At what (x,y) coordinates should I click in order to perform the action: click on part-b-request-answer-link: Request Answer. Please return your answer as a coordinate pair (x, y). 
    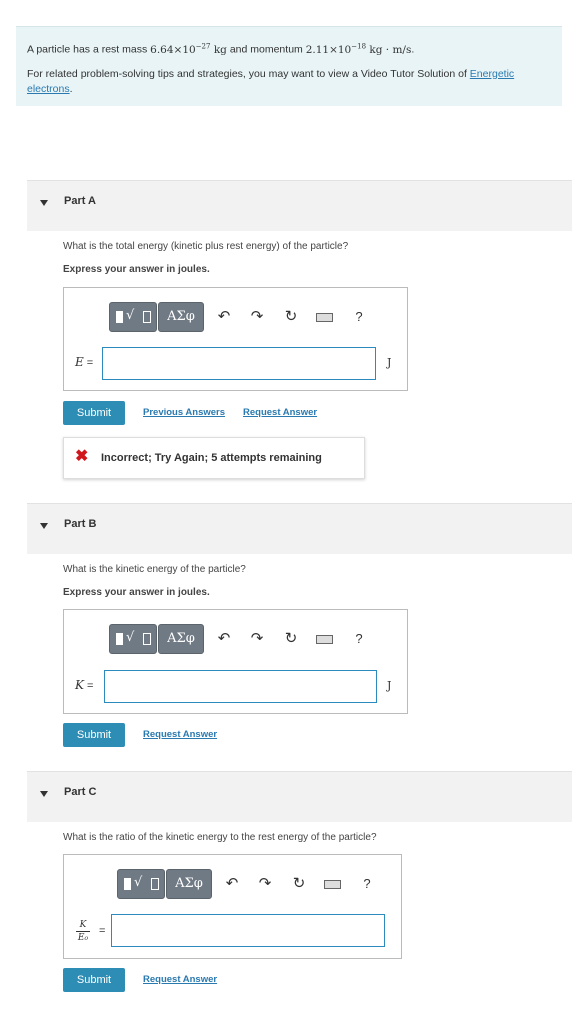
    Looking at the image, I should click on (180, 734).